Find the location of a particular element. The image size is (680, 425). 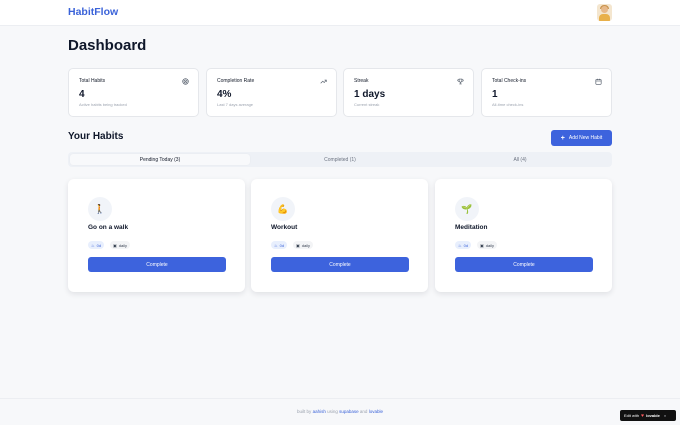

target-icon is located at coordinates (185, 81).